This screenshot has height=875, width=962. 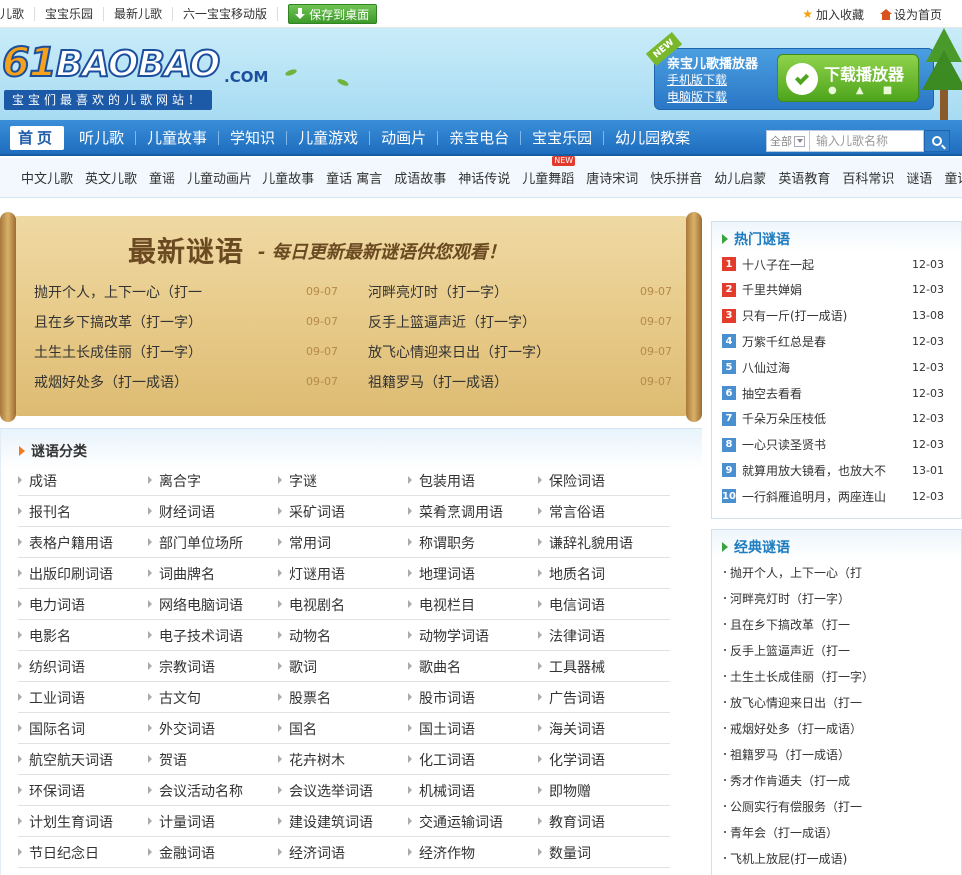 What do you see at coordinates (174, 481) in the screenshot?
I see `category-link: 离合字` at bounding box center [174, 481].